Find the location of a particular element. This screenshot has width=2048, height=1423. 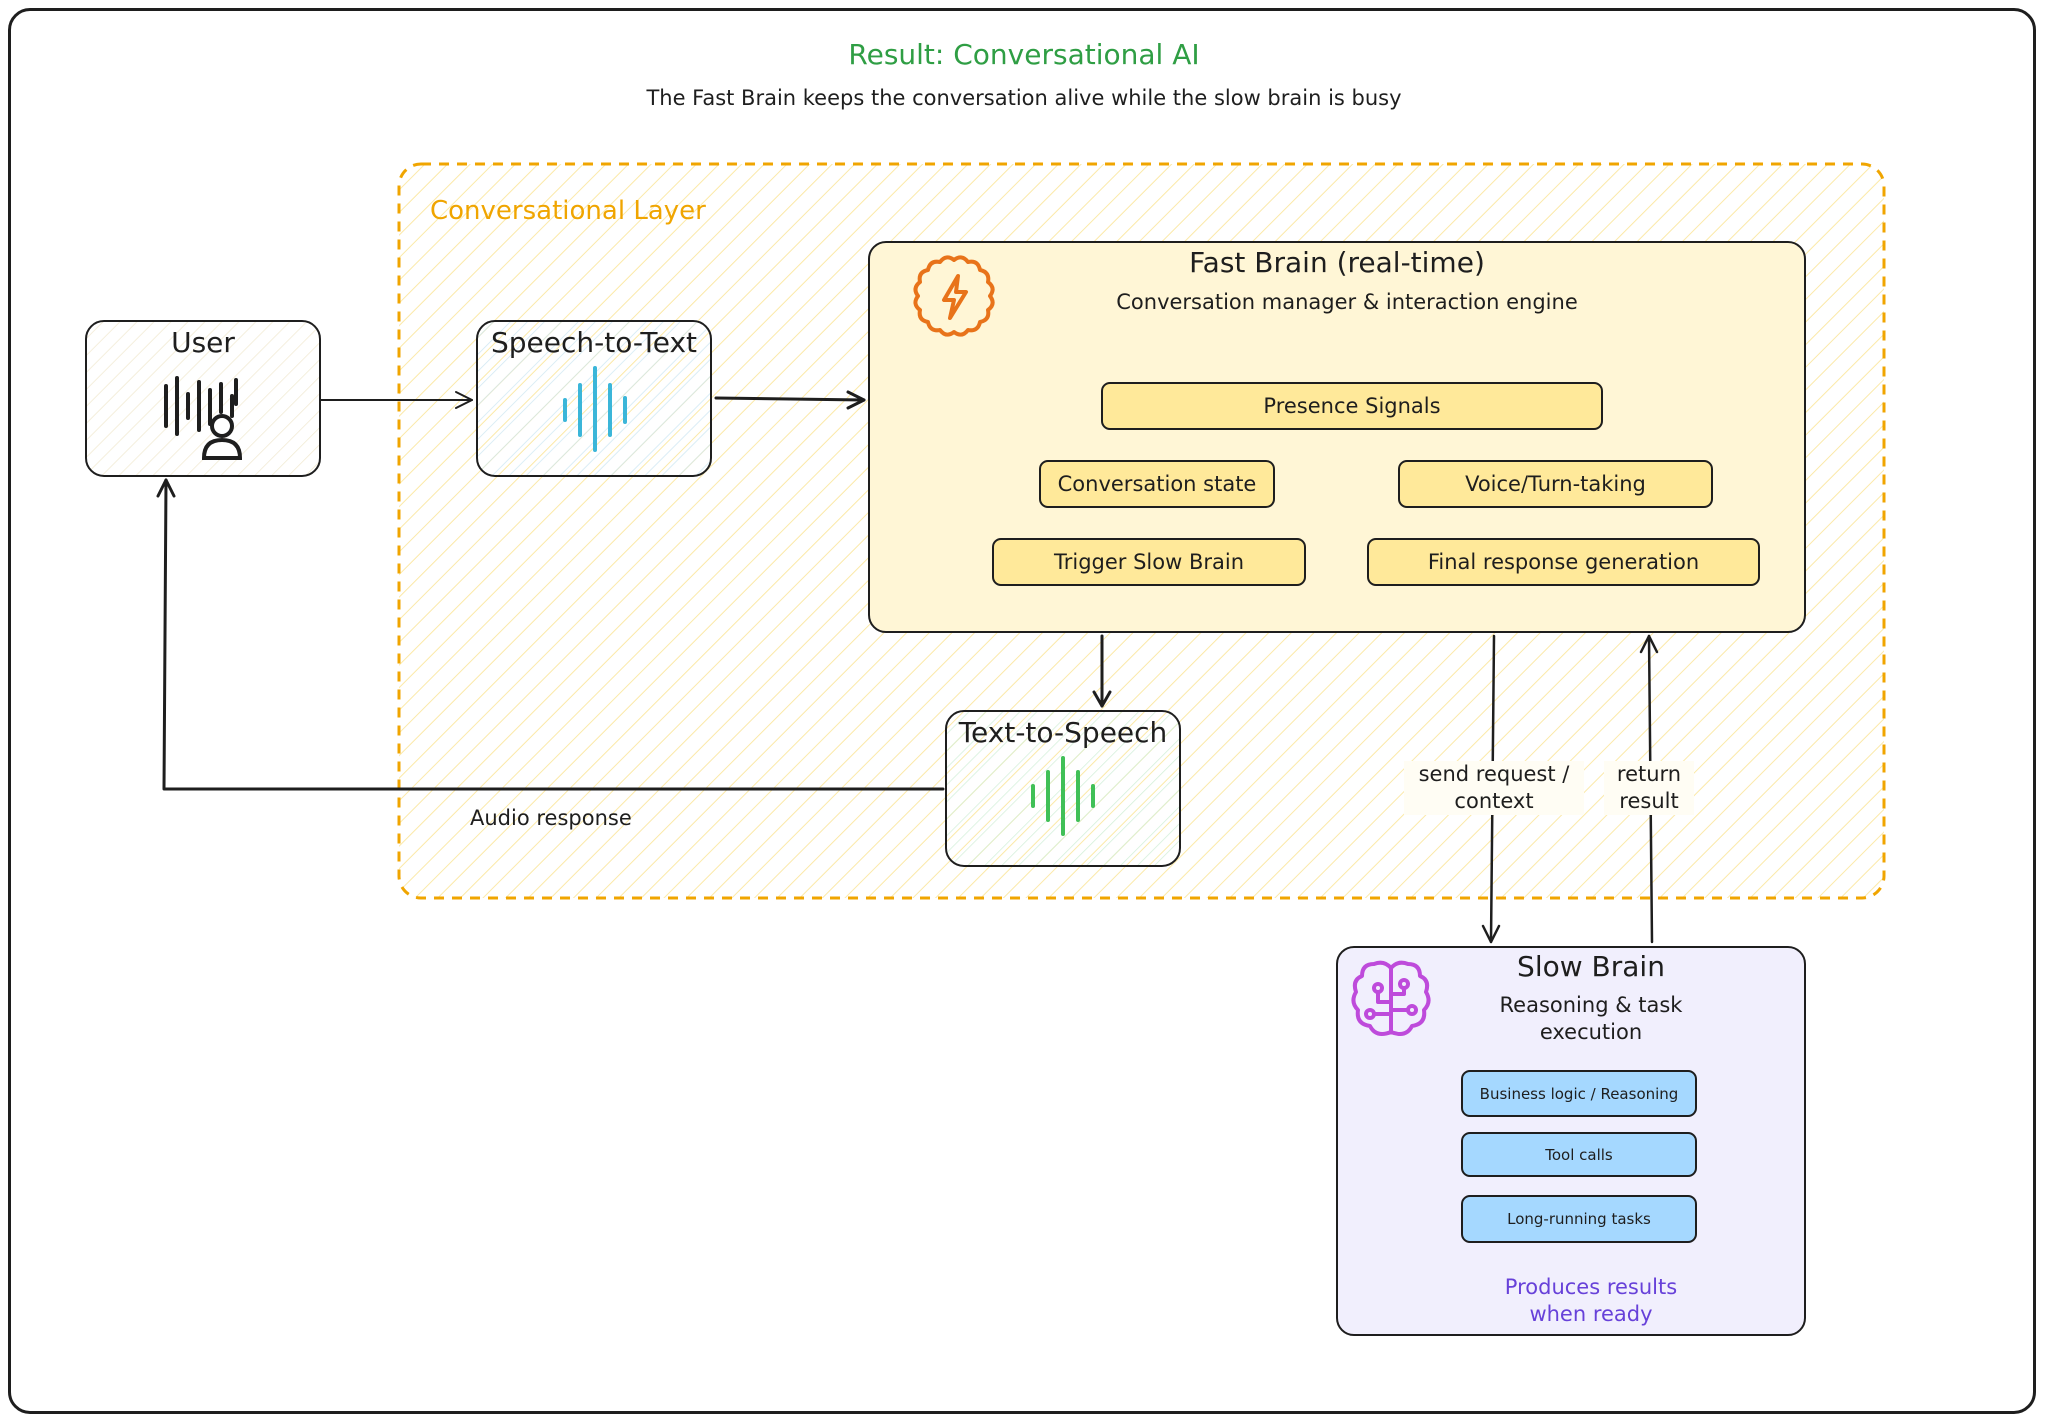

send-request-label: send request / context is located at coordinates (1494, 788).